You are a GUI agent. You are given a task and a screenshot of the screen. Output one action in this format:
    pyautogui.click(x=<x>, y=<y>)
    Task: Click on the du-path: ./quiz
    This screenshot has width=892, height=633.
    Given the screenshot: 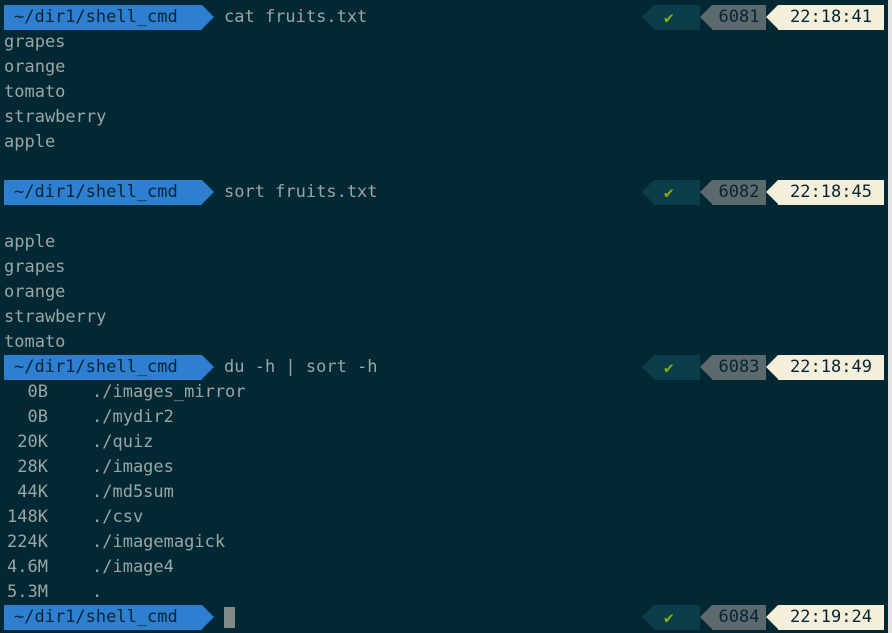 What is the action you would take?
    pyautogui.click(x=123, y=442)
    